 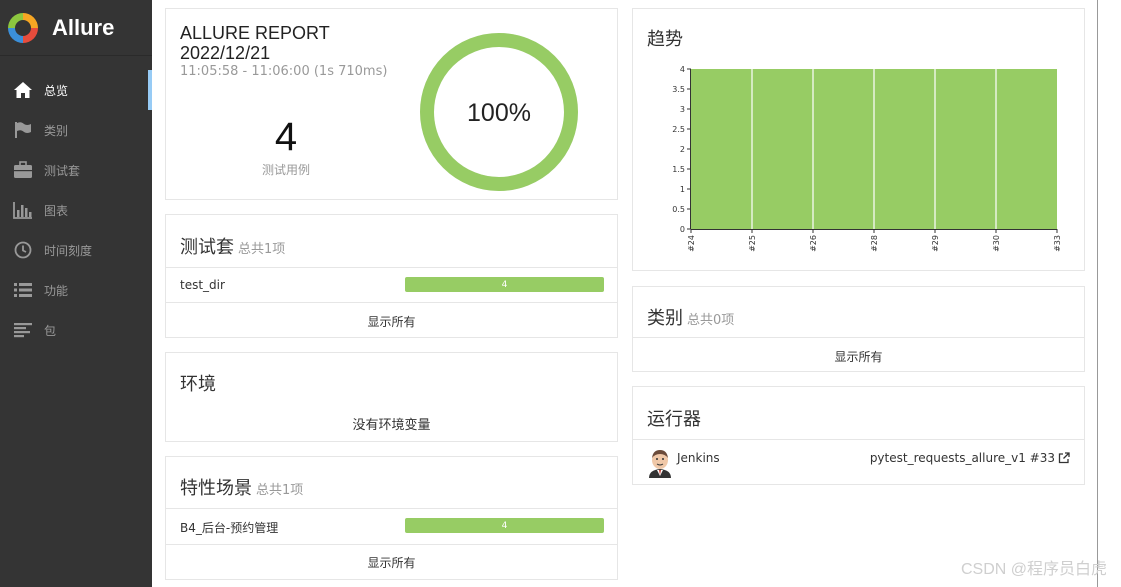 What do you see at coordinates (76, 330) in the screenshot?
I see `sidebar-item-packages: 包` at bounding box center [76, 330].